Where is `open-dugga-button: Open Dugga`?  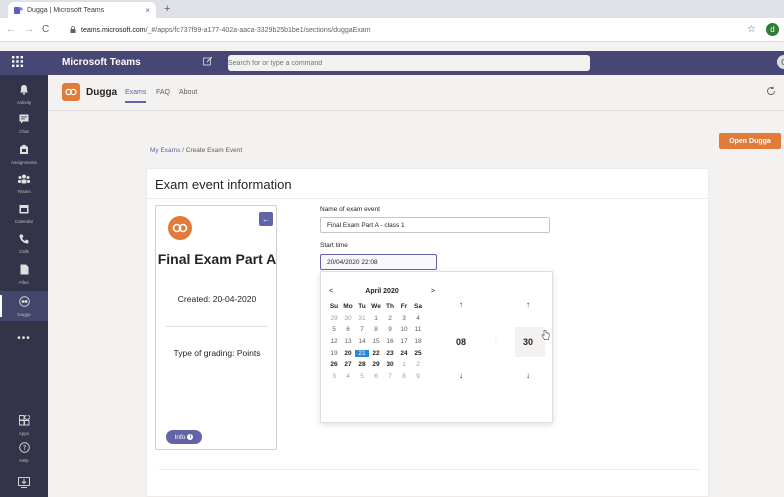
open-dugga-button: Open Dugga is located at coordinates (750, 141).